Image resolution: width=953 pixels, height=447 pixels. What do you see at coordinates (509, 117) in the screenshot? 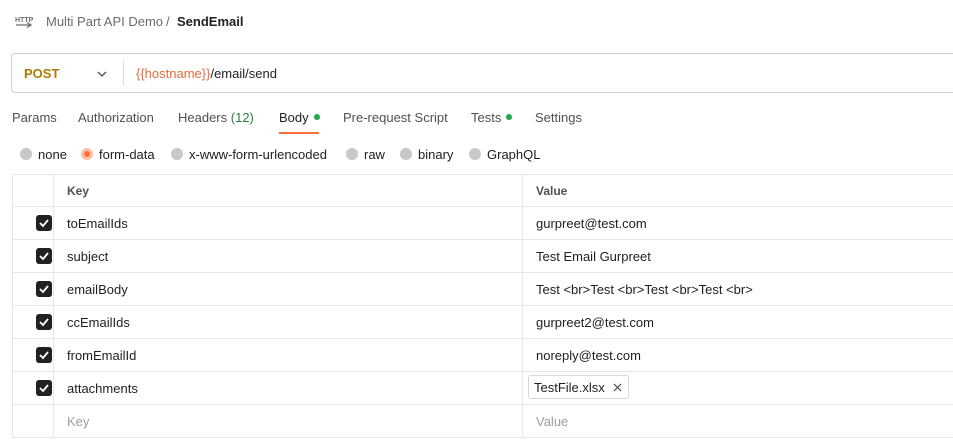
I see `tests-status-dot` at bounding box center [509, 117].